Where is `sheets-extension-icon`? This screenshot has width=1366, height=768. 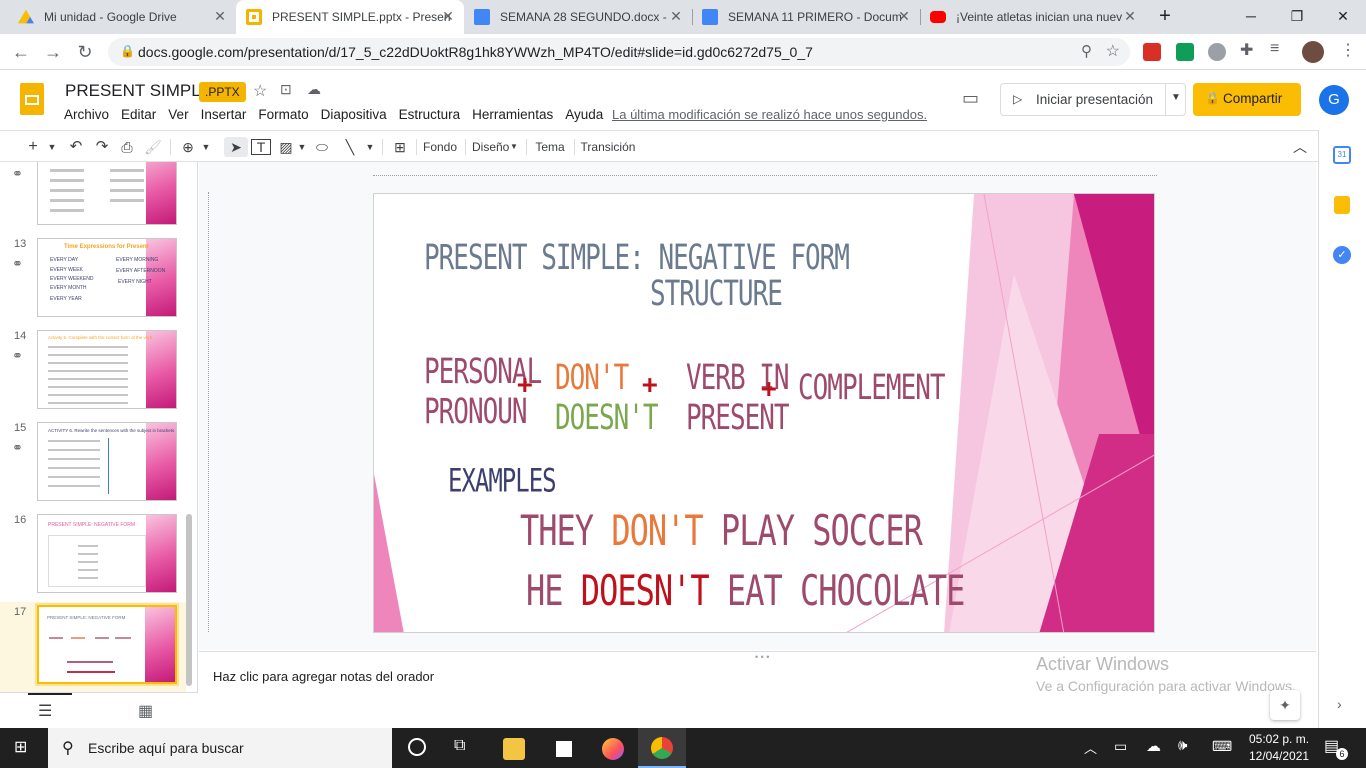
sheets-extension-icon is located at coordinates (1185, 52).